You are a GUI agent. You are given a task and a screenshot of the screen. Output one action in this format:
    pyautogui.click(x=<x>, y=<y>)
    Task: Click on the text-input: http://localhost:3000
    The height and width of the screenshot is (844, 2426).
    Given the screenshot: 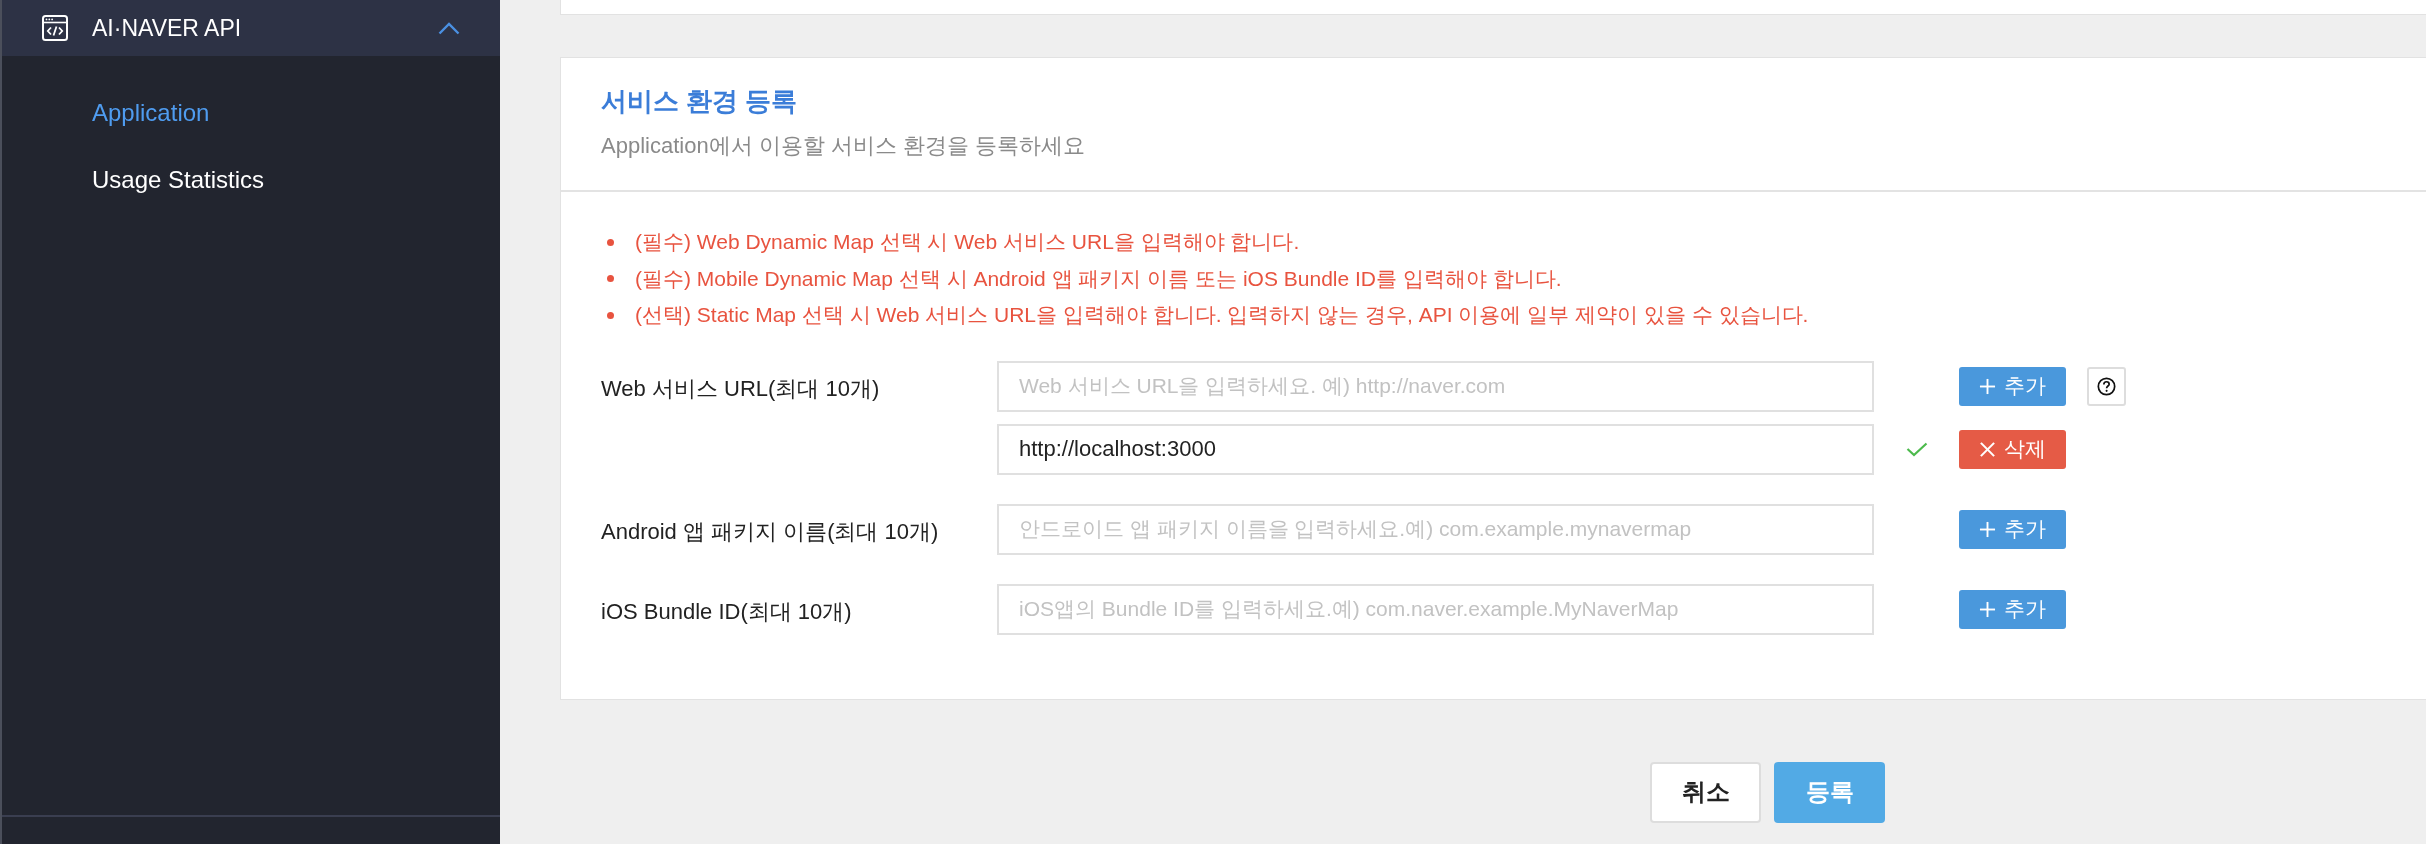 What is the action you would take?
    pyautogui.click(x=1435, y=449)
    